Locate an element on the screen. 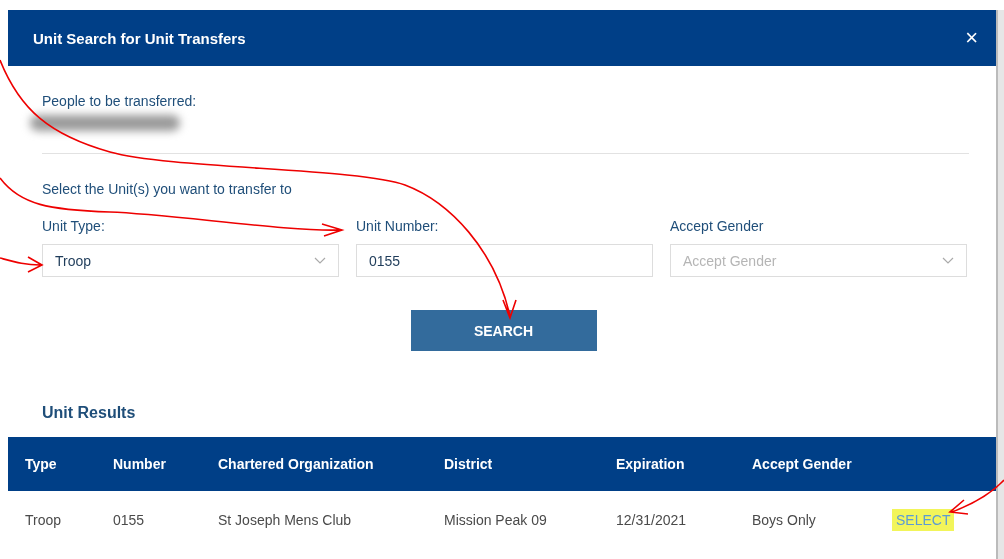  field-label: Unit Type: is located at coordinates (74, 226).